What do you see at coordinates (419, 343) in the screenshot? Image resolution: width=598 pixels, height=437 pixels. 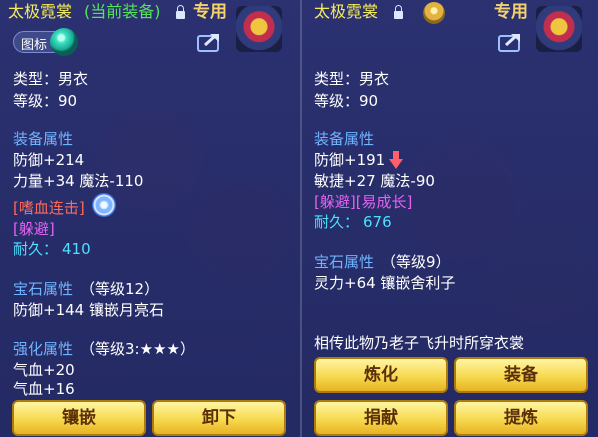 I see `item-description: 相传此物乃老子飞升时所穿衣裳` at bounding box center [419, 343].